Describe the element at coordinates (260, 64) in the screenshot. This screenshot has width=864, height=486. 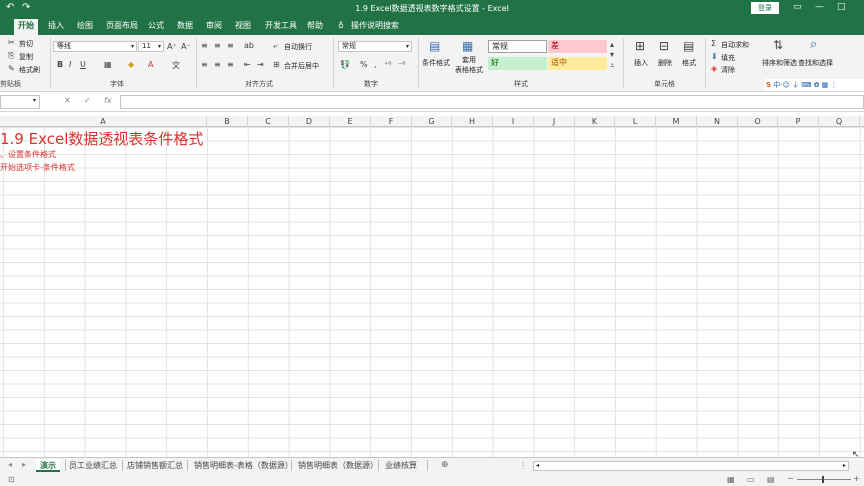
I see `increase-indent-icon: ⇥` at that location.